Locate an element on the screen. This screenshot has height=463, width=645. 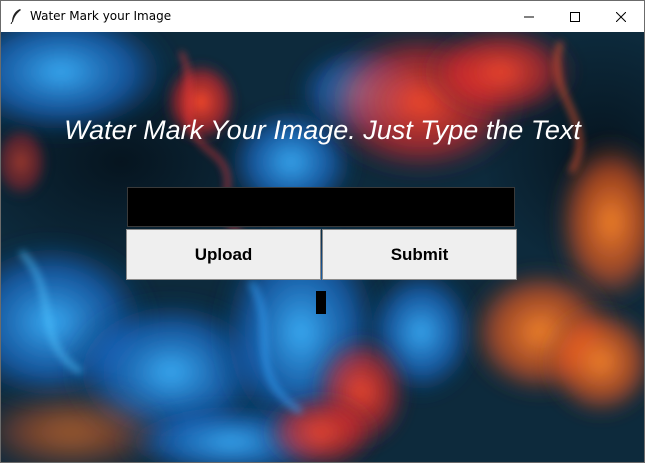
watermark-text-input is located at coordinates (321, 207).